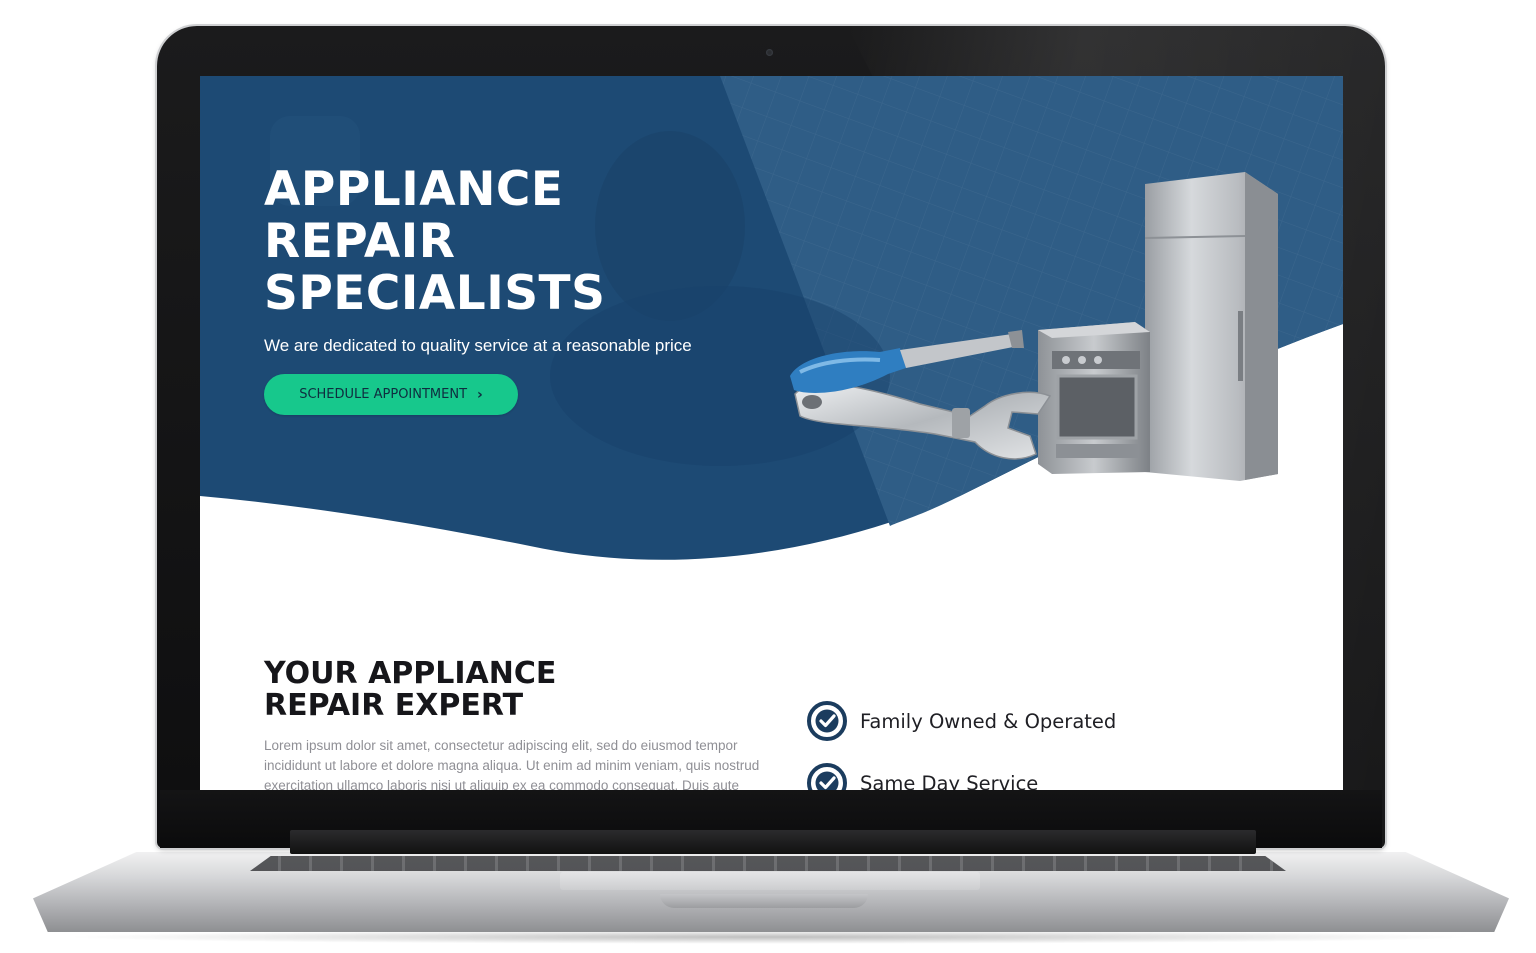 The height and width of the screenshot is (953, 1536). Describe the element at coordinates (769, 52) in the screenshot. I see `webcam-icon` at that location.